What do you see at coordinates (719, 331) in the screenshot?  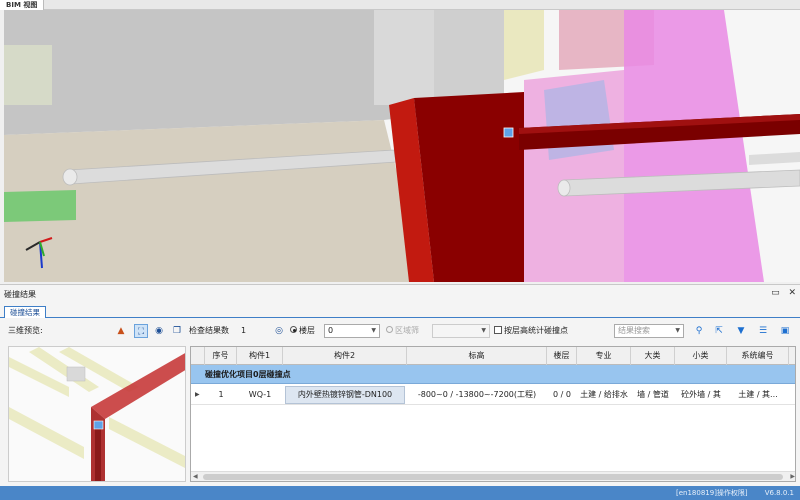 I see `export-icon: ⇱` at bounding box center [719, 331].